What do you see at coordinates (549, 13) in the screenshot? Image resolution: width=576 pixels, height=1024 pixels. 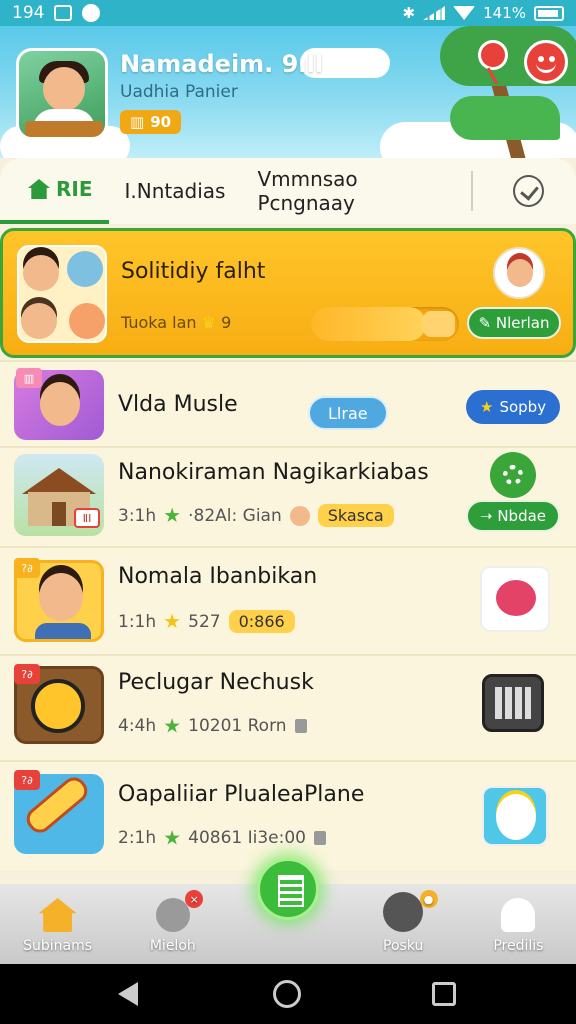 I see `battery-icon` at bounding box center [549, 13].